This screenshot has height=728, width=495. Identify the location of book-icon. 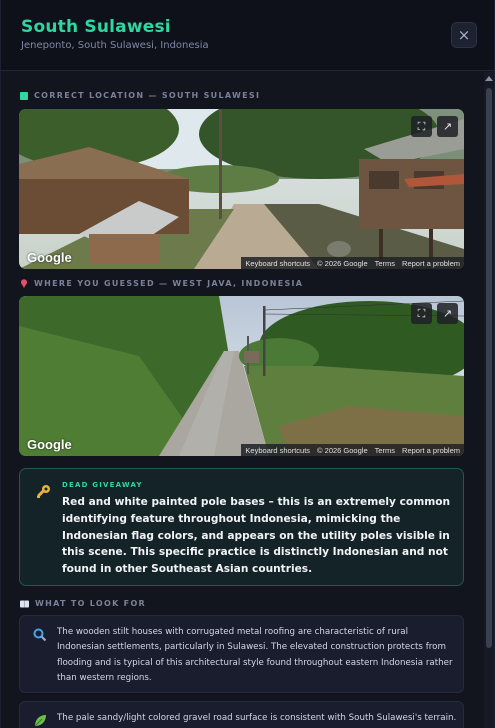
(24, 603).